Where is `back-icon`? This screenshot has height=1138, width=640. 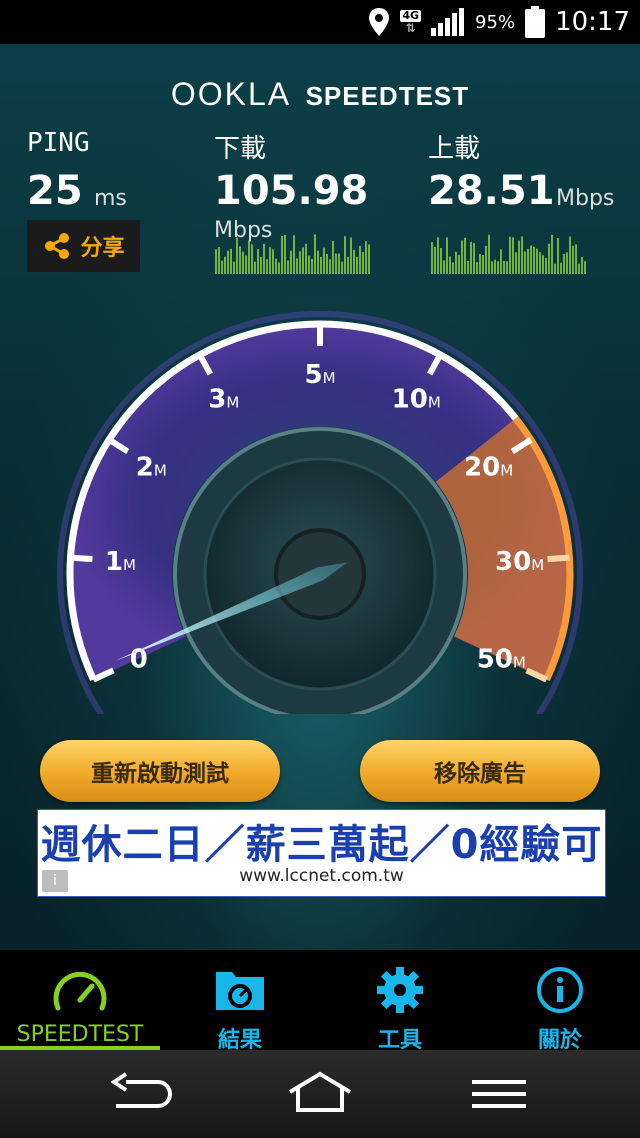
back-icon is located at coordinates (141, 1093).